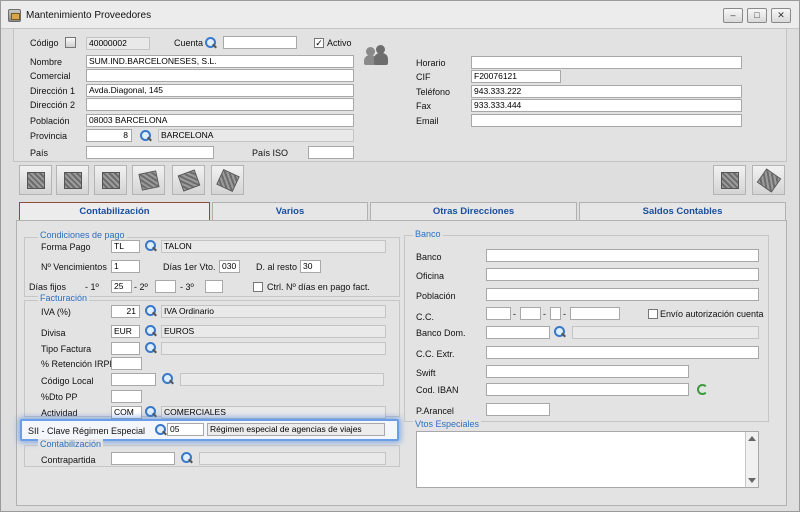 The image size is (800, 512). Describe the element at coordinates (781, 15) in the screenshot. I see `close-button: ✕` at that location.